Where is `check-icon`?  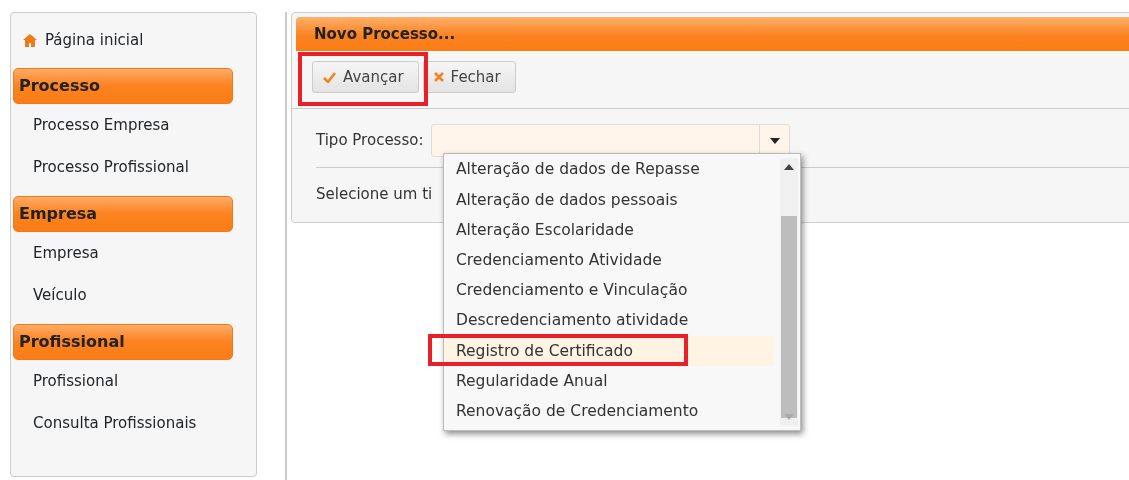 check-icon is located at coordinates (329, 77).